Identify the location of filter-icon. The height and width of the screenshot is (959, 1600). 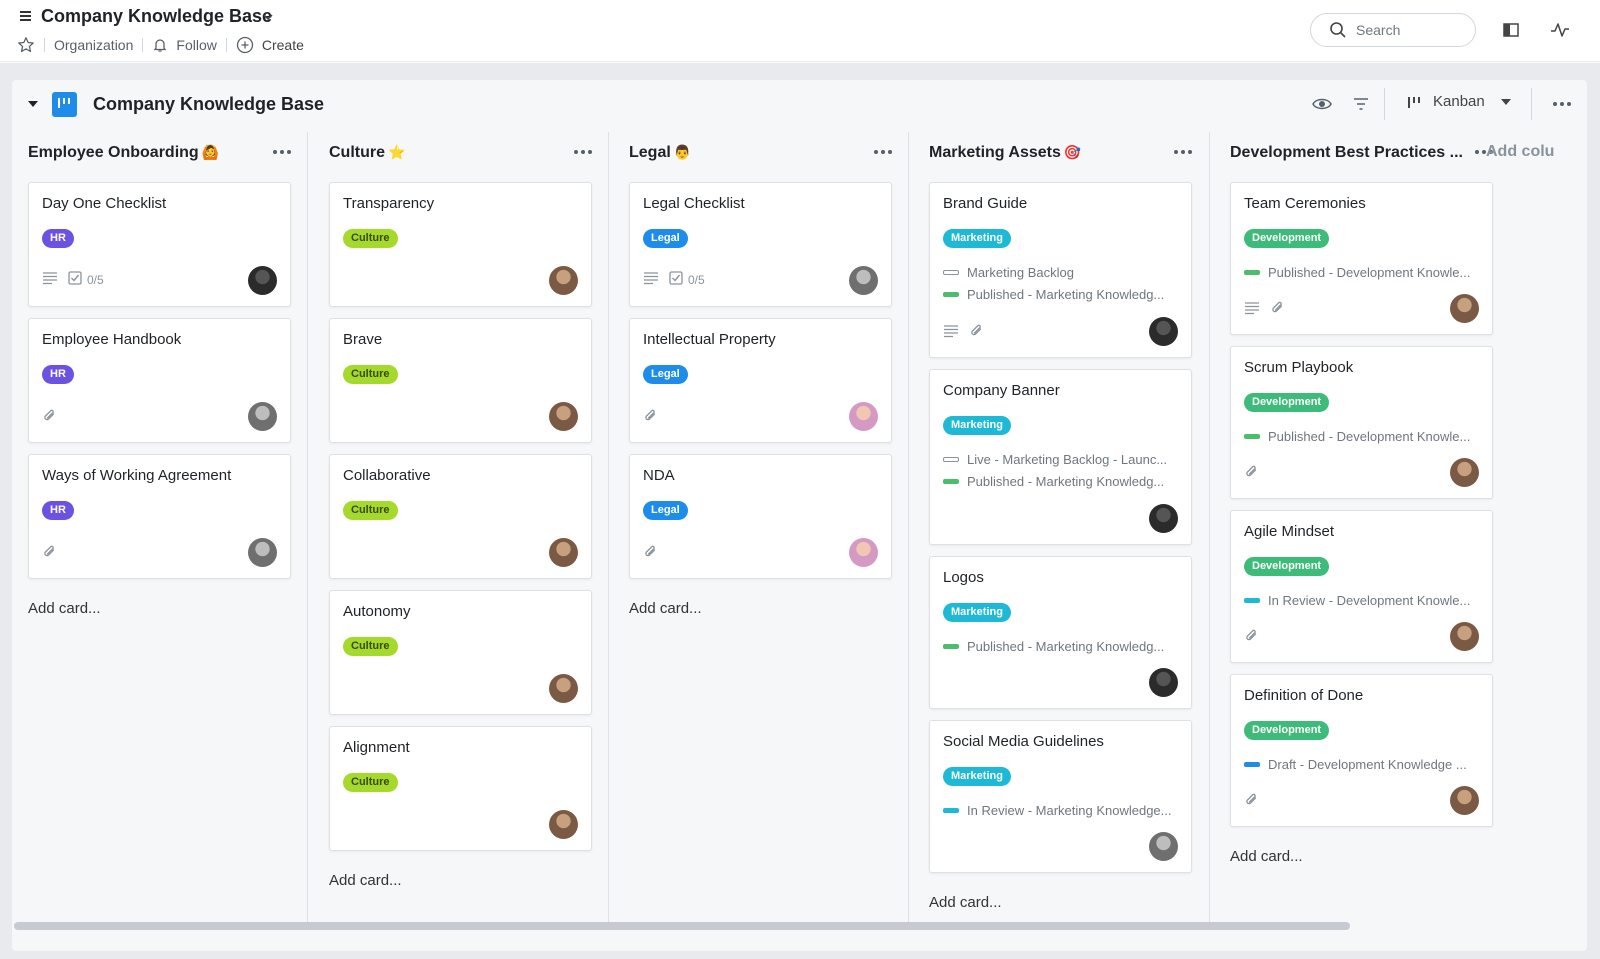
(1361, 104).